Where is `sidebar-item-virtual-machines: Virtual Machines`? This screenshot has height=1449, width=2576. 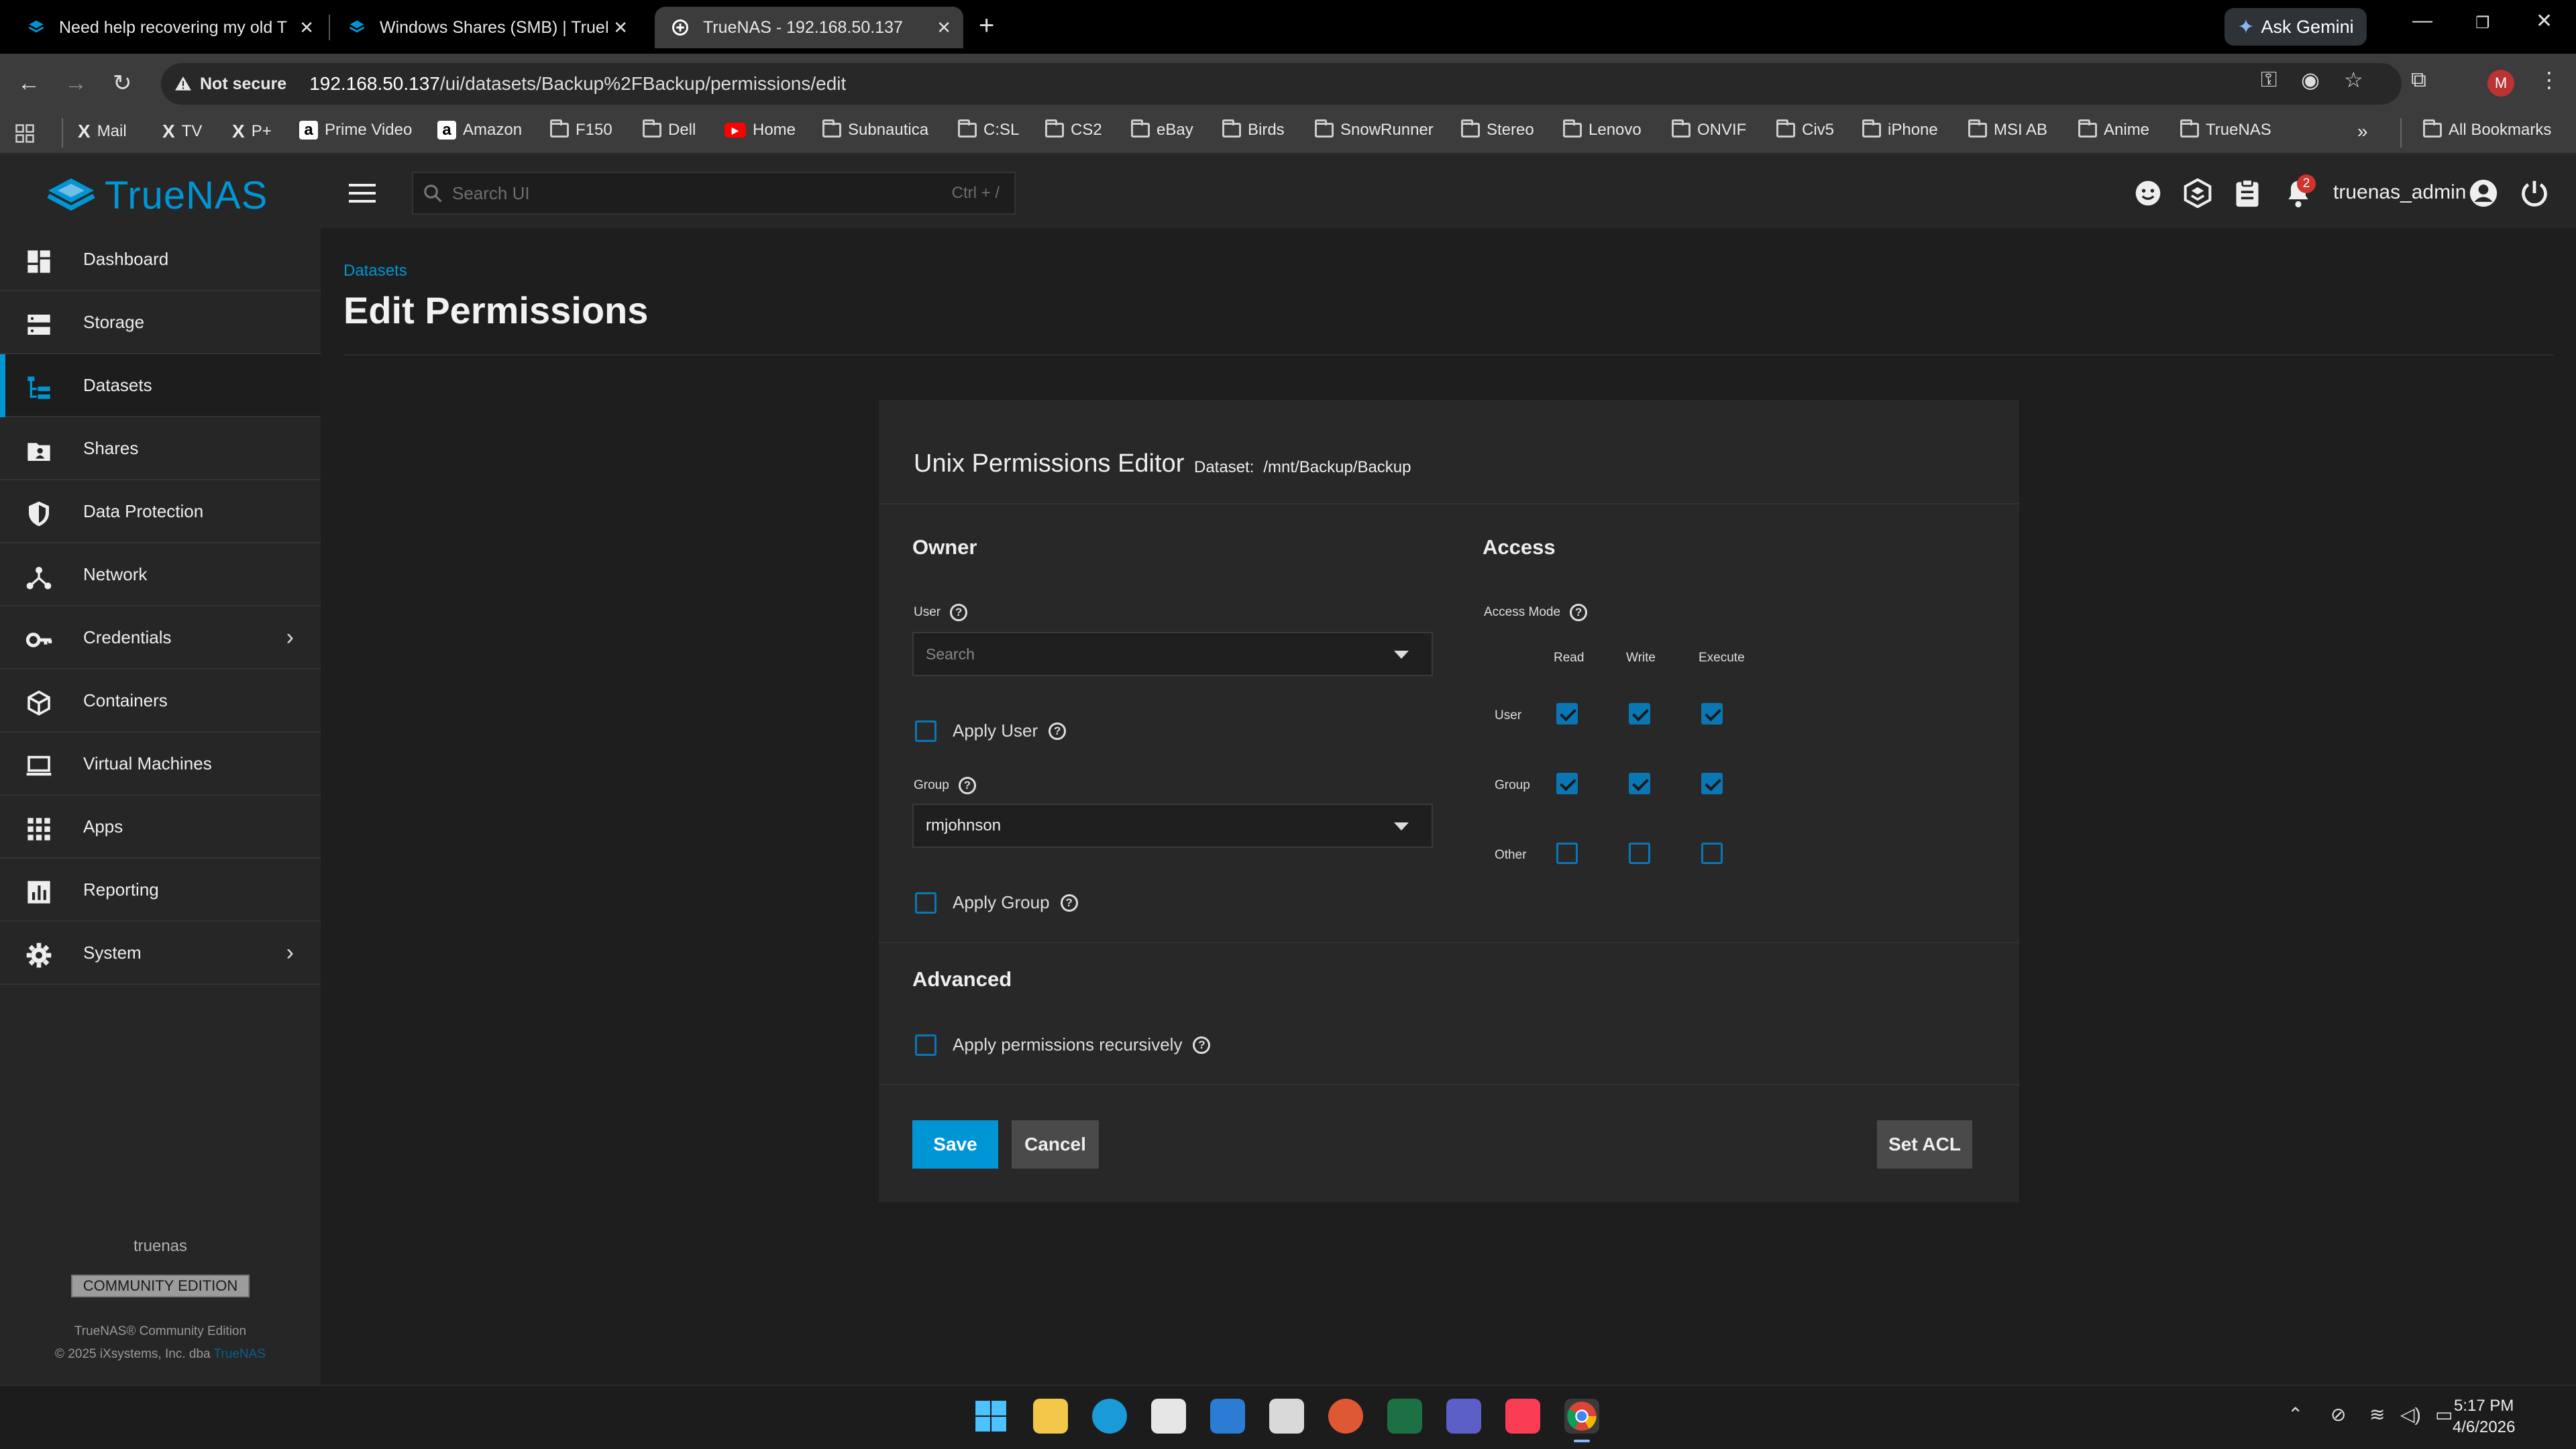
sidebar-item-virtual-machines: Virtual Machines is located at coordinates (160, 764).